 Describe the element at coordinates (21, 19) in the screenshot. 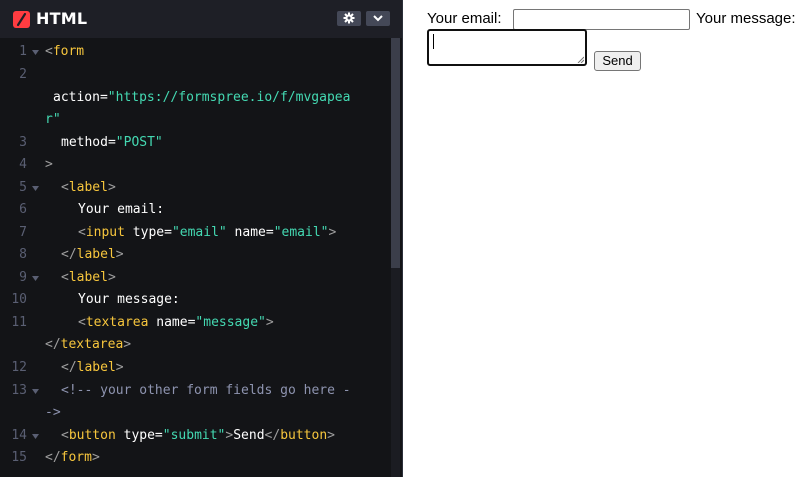

I see `codepen-slash-icon` at that location.